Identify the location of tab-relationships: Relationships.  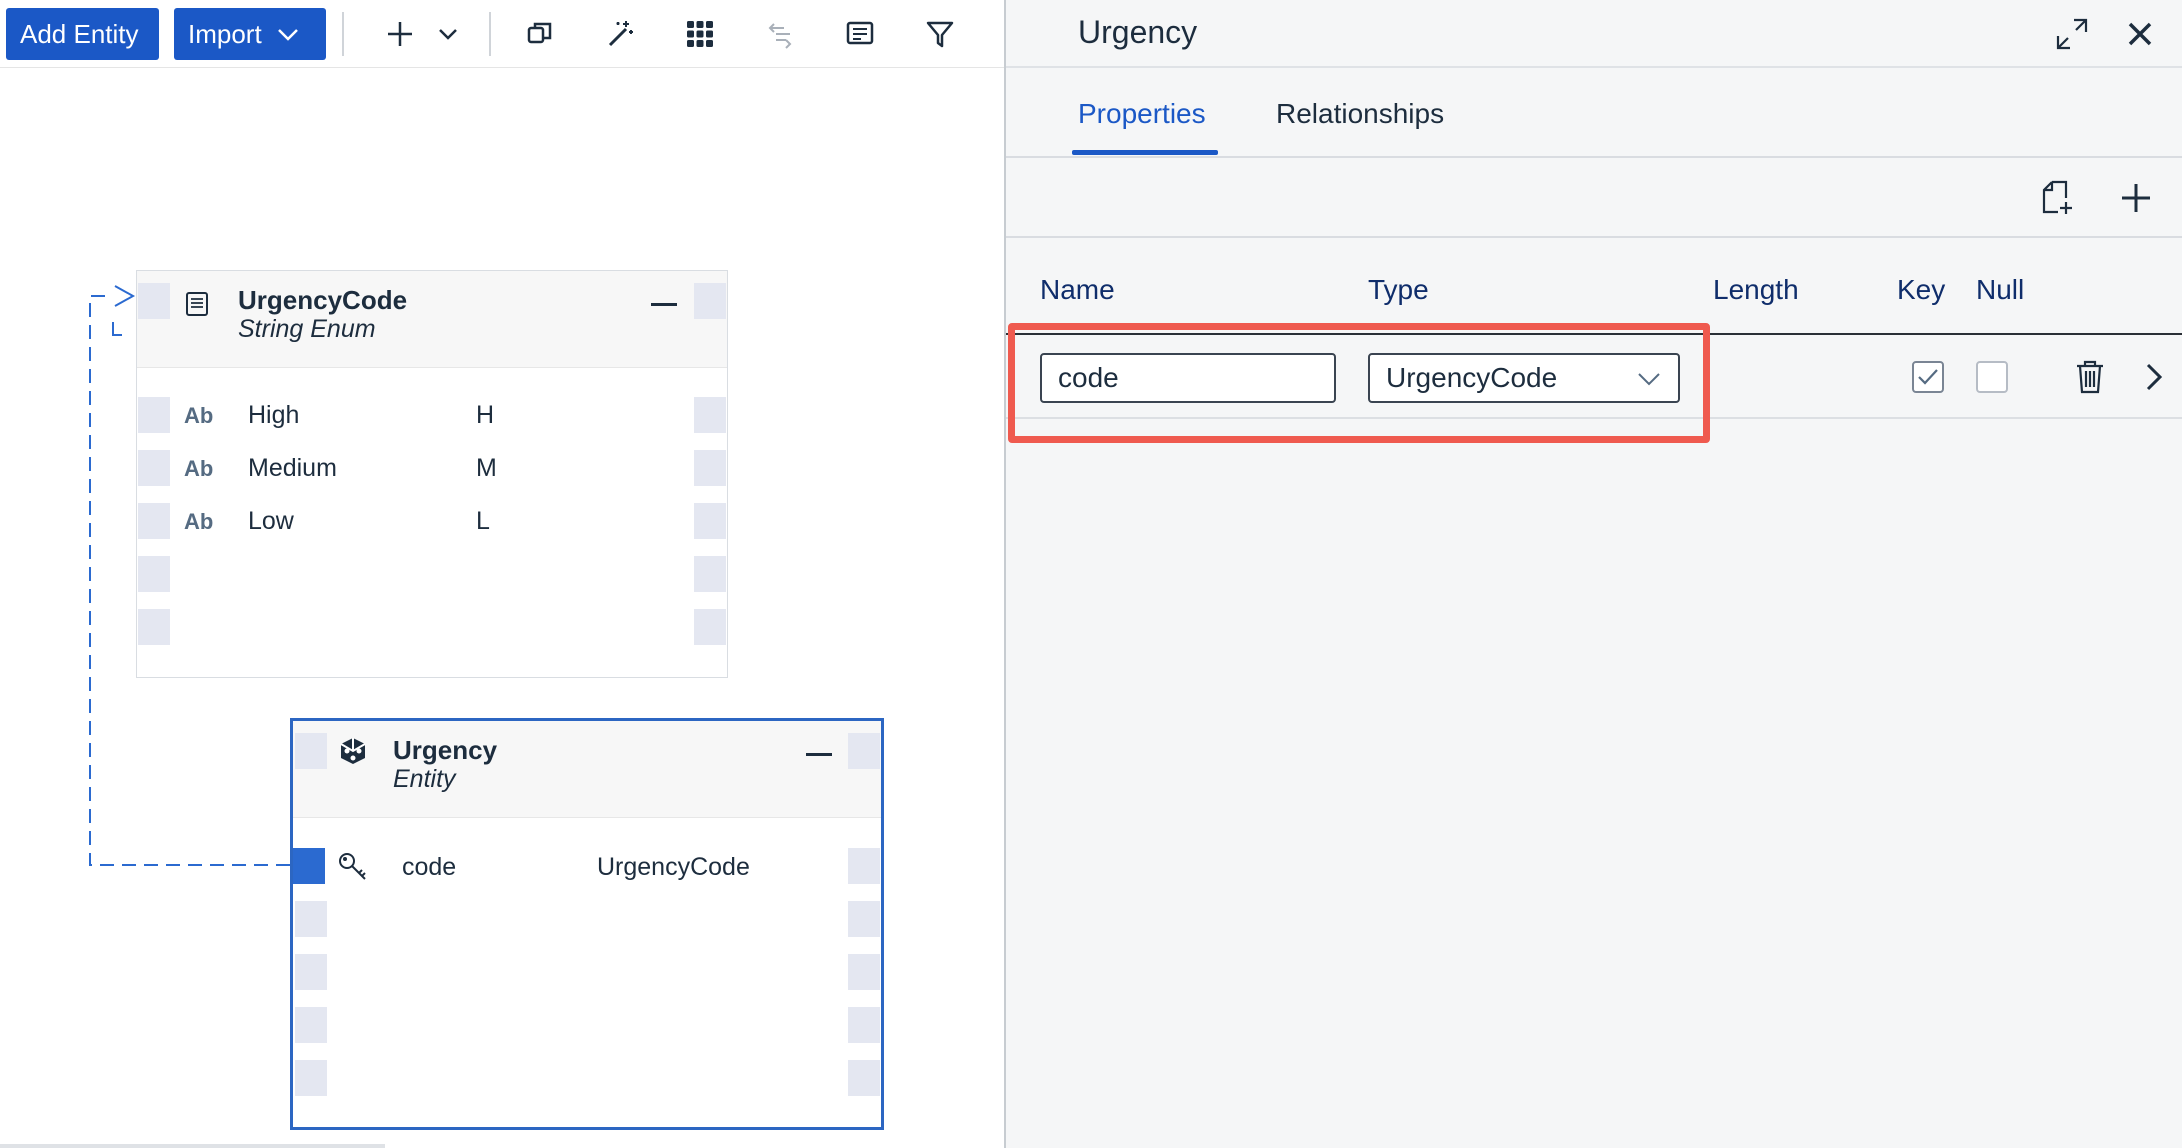
(1360, 114).